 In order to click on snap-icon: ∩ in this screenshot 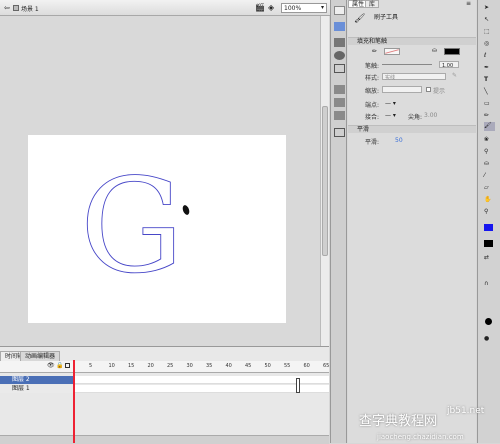, I will do `click(489, 284)`.